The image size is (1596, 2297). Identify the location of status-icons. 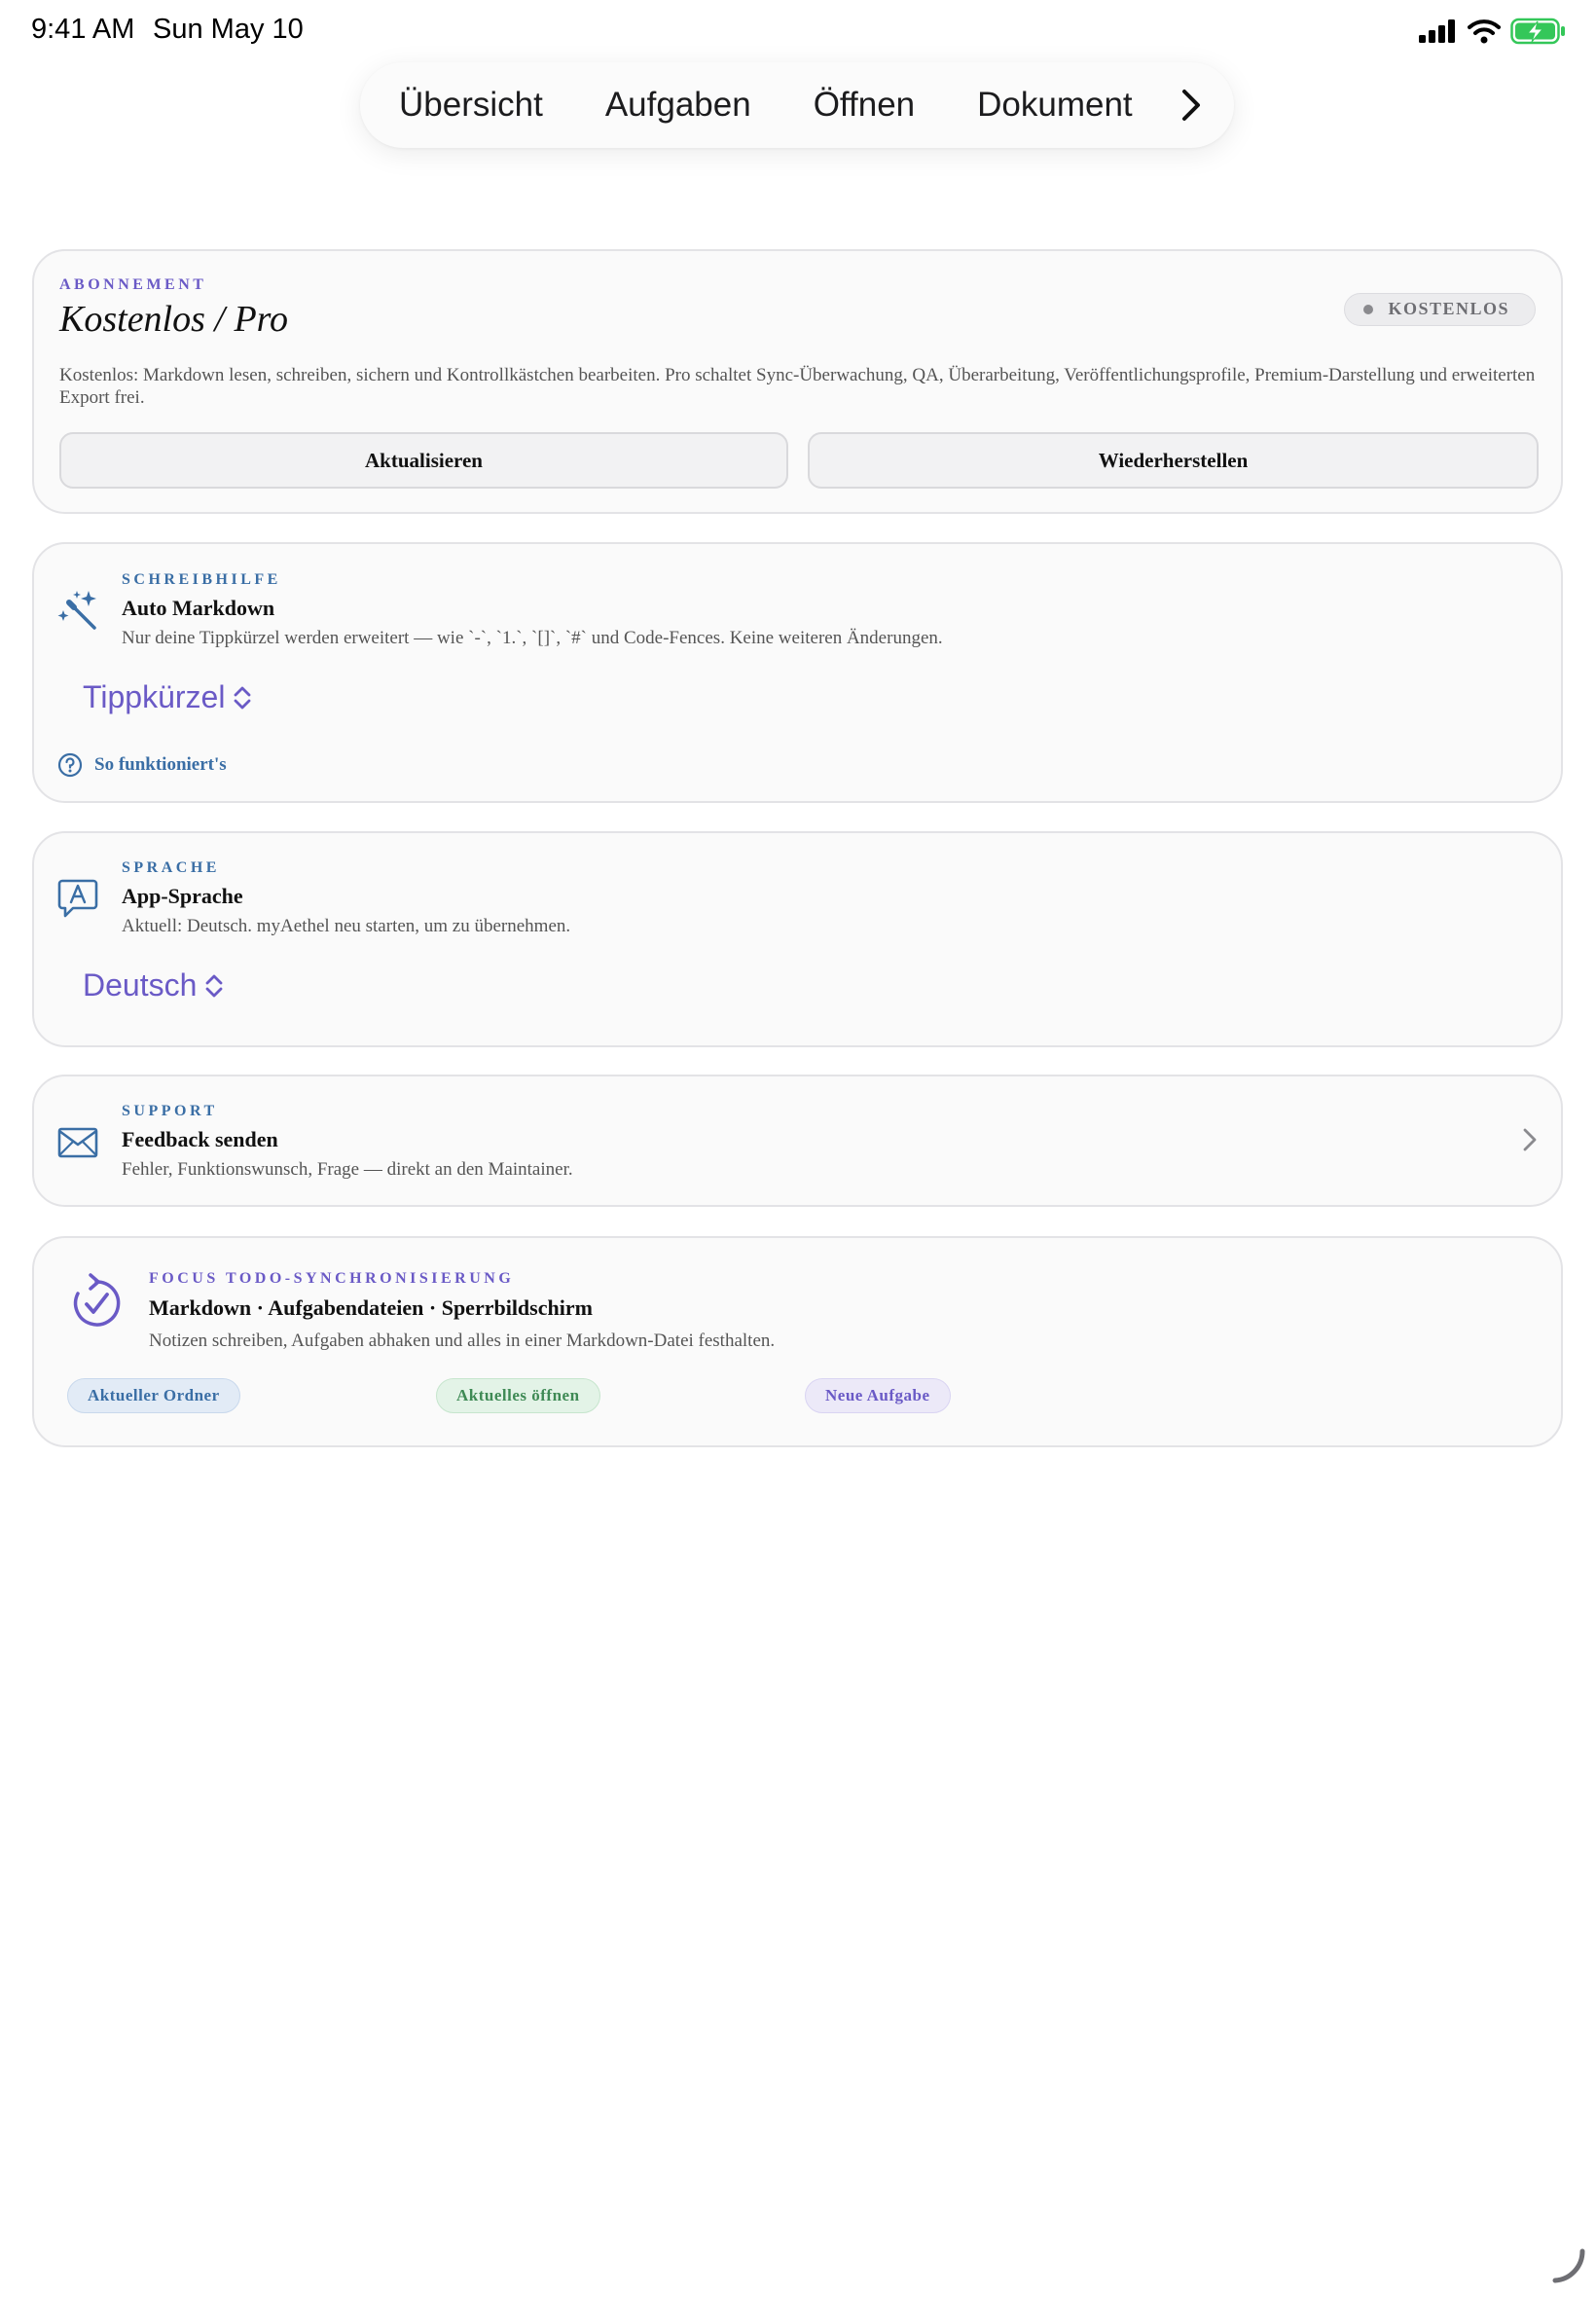
(1493, 31).